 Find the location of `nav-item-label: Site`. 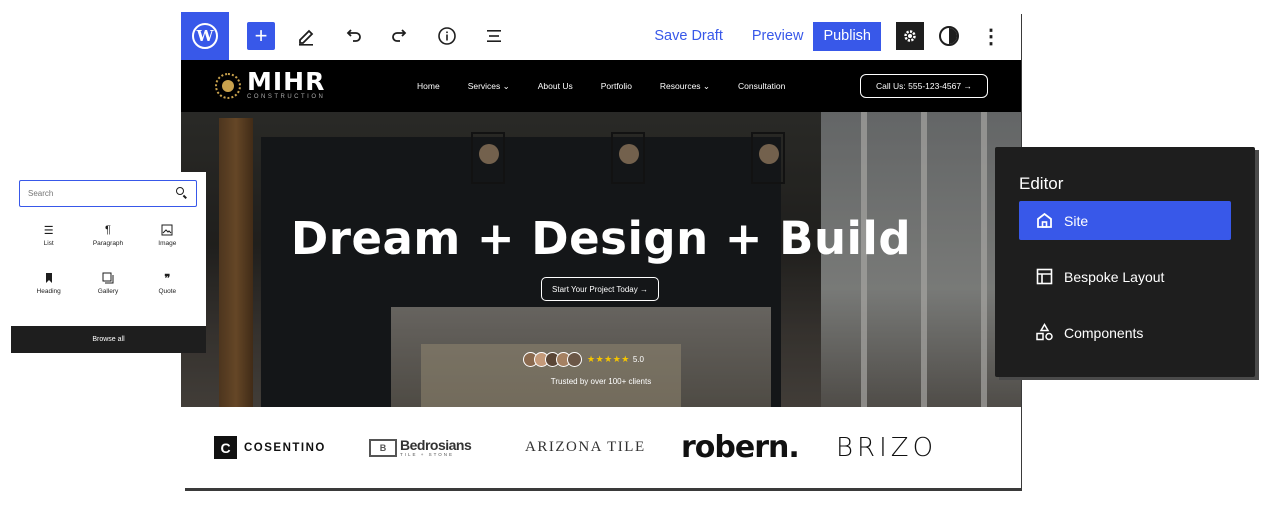

nav-item-label: Site is located at coordinates (1076, 220).